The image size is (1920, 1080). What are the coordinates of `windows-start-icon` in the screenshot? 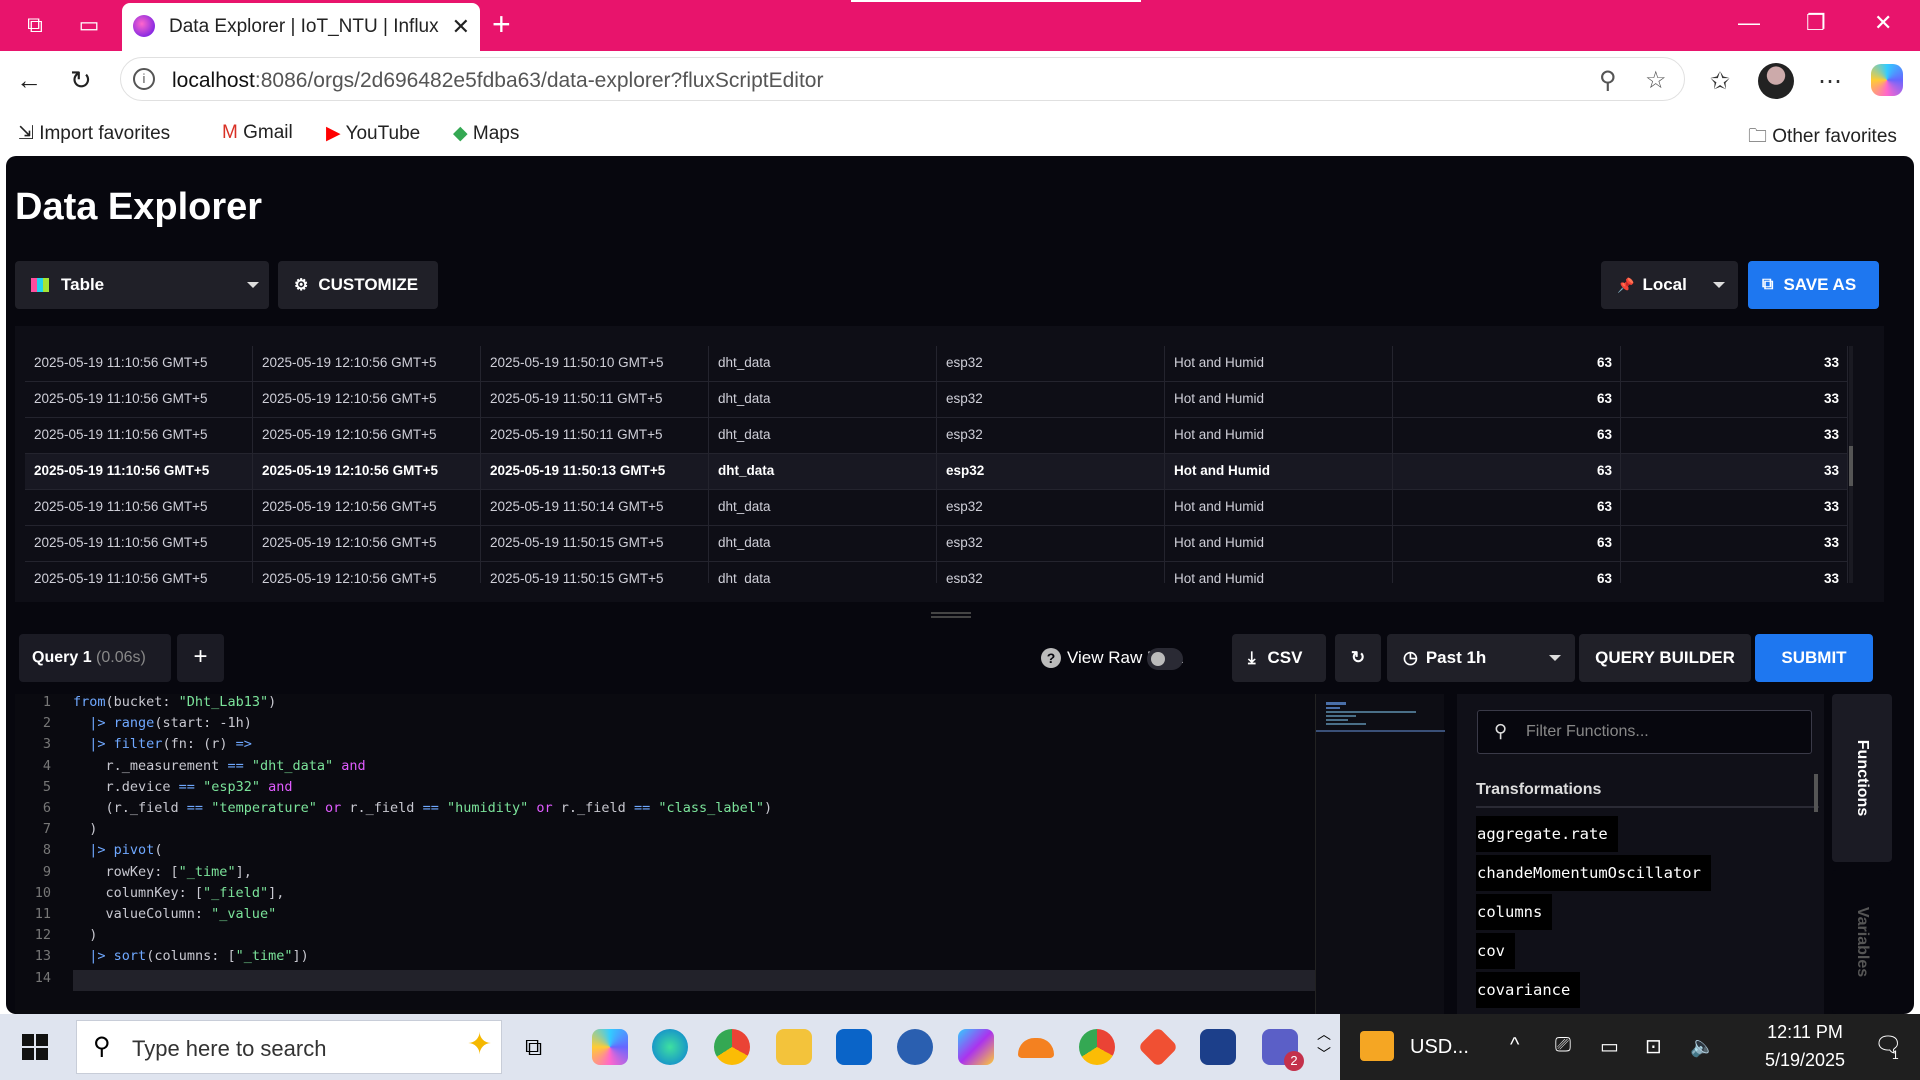 It's located at (35, 1047).